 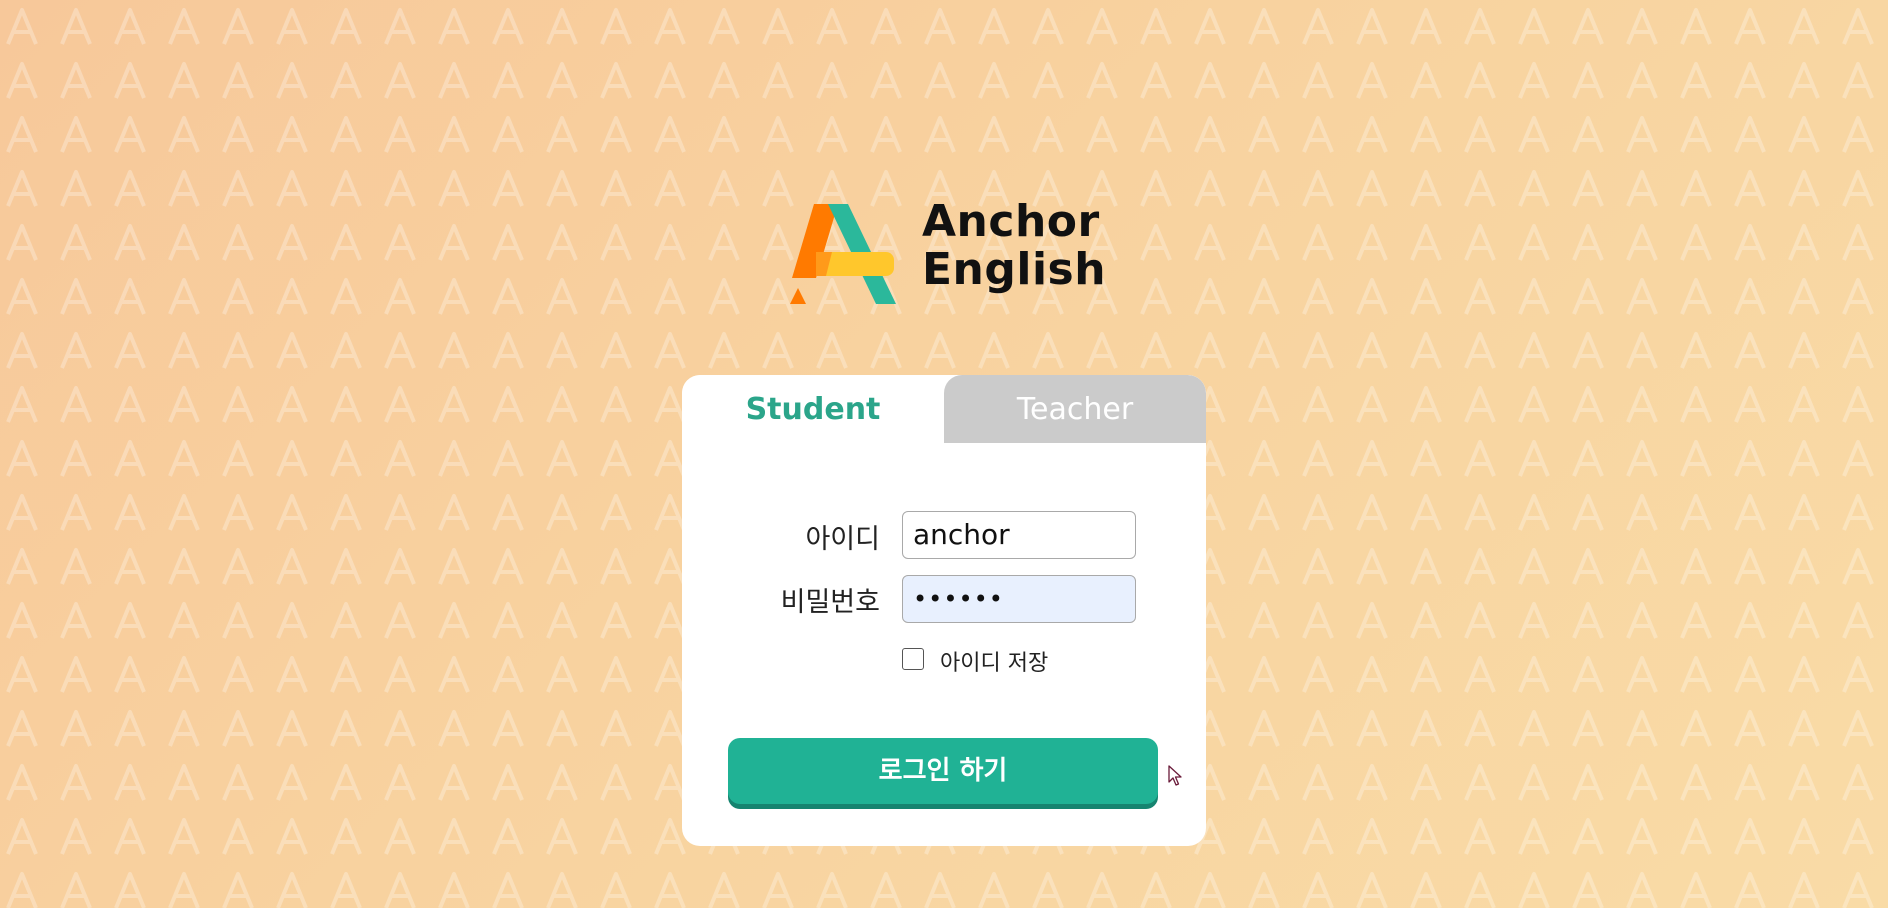 I want to click on anchor-logo-icon, so click(x=843, y=254).